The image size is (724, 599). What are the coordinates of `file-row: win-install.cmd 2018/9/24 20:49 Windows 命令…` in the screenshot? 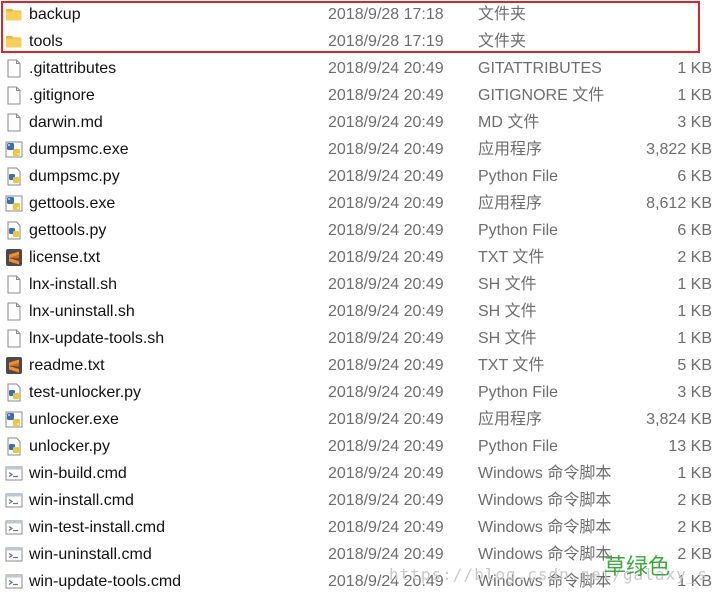 It's located at (362, 500).